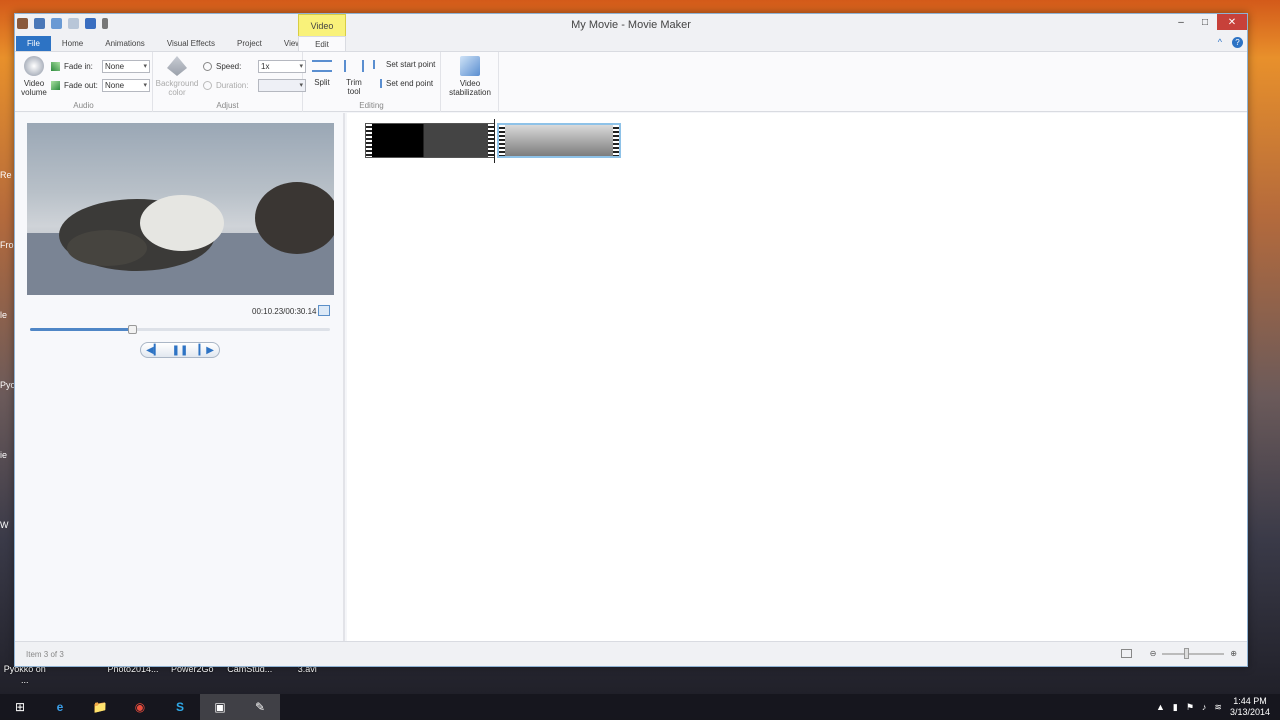  I want to click on tab-project: Project, so click(249, 43).